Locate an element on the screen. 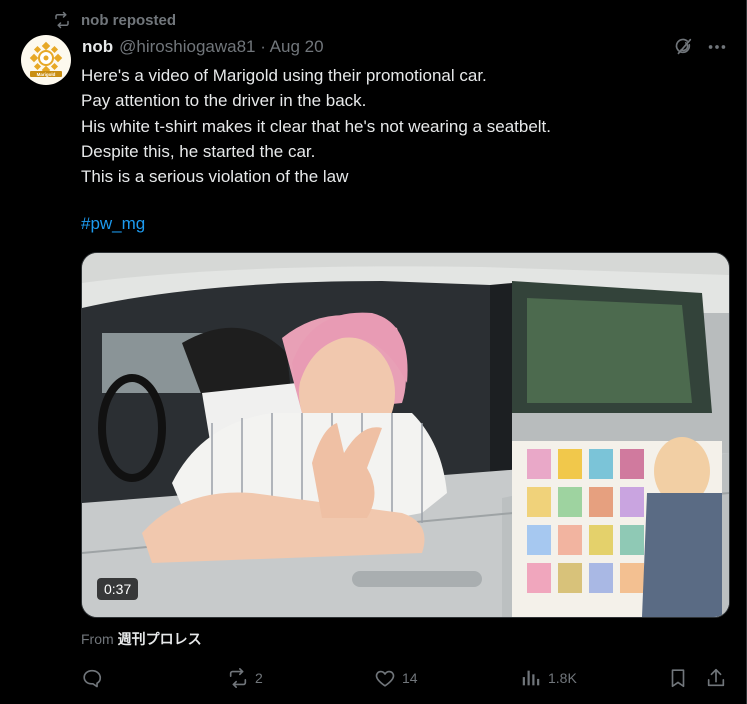 The image size is (747, 704). tweet-line: Pay attention to the driver in the back. is located at coordinates (224, 101).